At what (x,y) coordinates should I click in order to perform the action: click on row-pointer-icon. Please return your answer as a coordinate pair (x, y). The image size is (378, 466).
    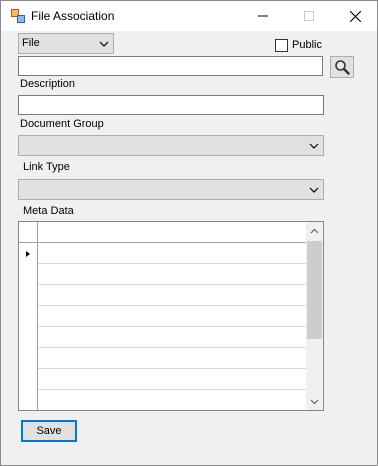
    Looking at the image, I should click on (28, 254).